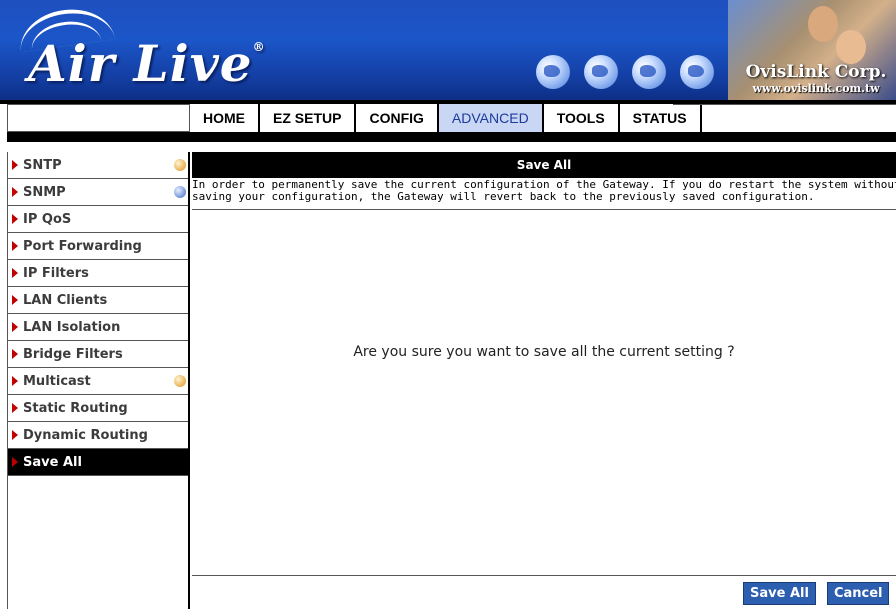 The width and height of the screenshot is (896, 609). What do you see at coordinates (581, 118) in the screenshot?
I see `tab-tools: TOOLS` at bounding box center [581, 118].